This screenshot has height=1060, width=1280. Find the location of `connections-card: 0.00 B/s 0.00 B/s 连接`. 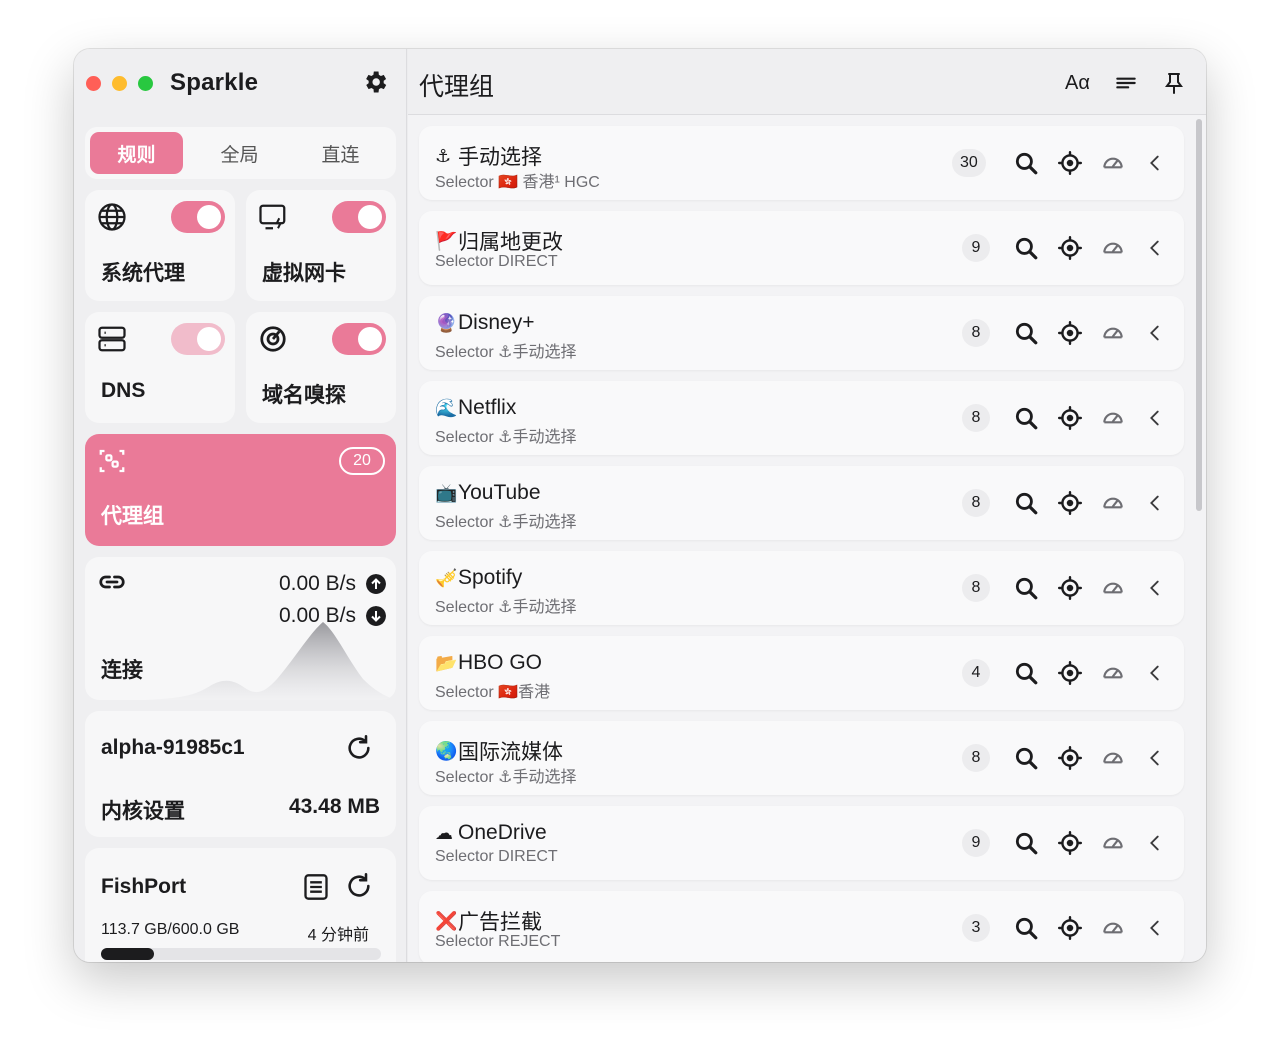

connections-card: 0.00 B/s 0.00 B/s 连接 is located at coordinates (240, 628).